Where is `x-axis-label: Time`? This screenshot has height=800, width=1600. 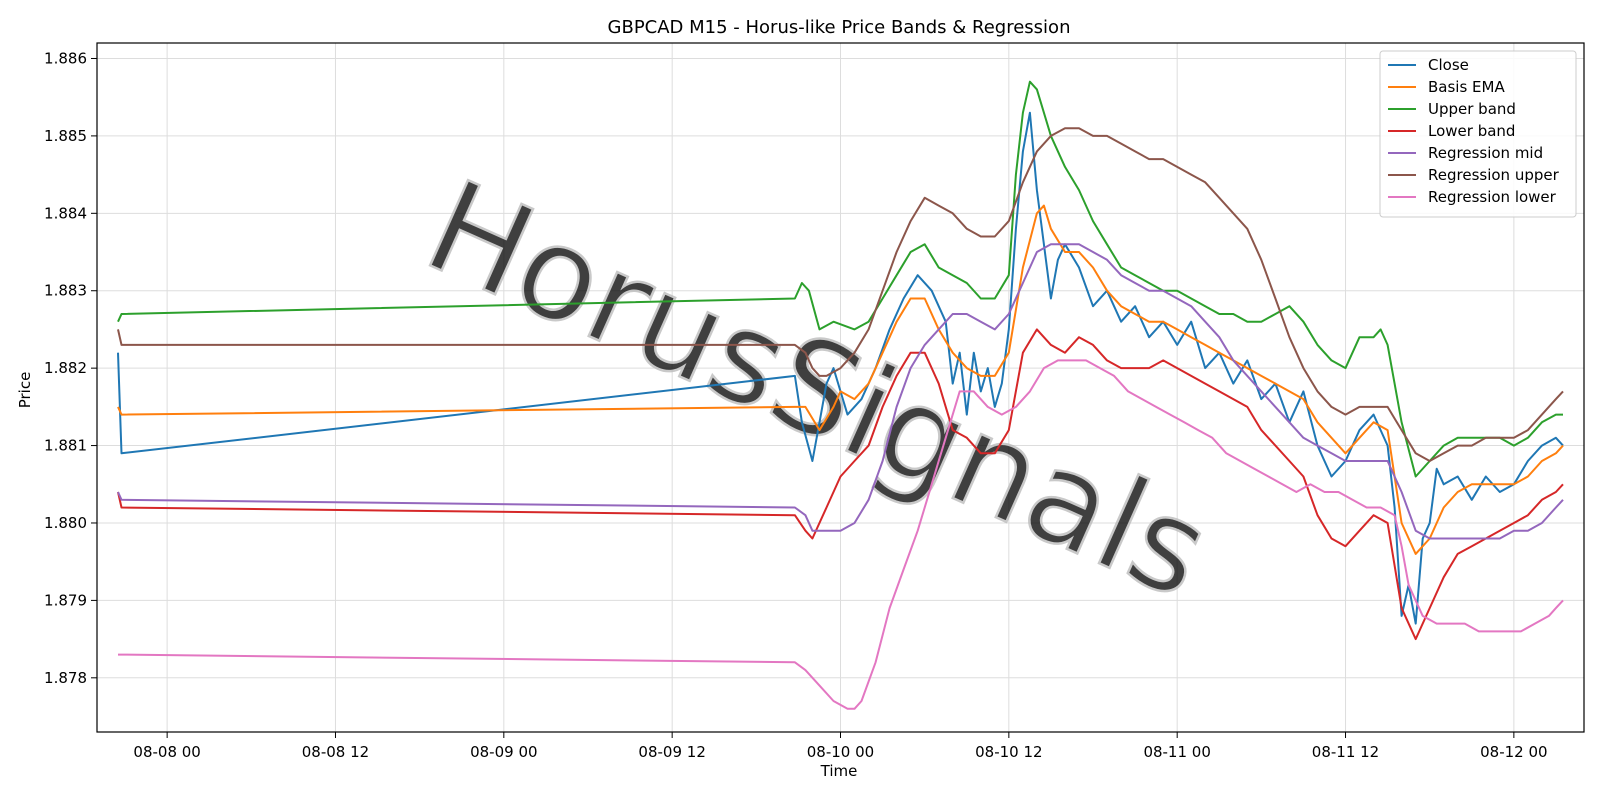 x-axis-label: Time is located at coordinates (839, 771).